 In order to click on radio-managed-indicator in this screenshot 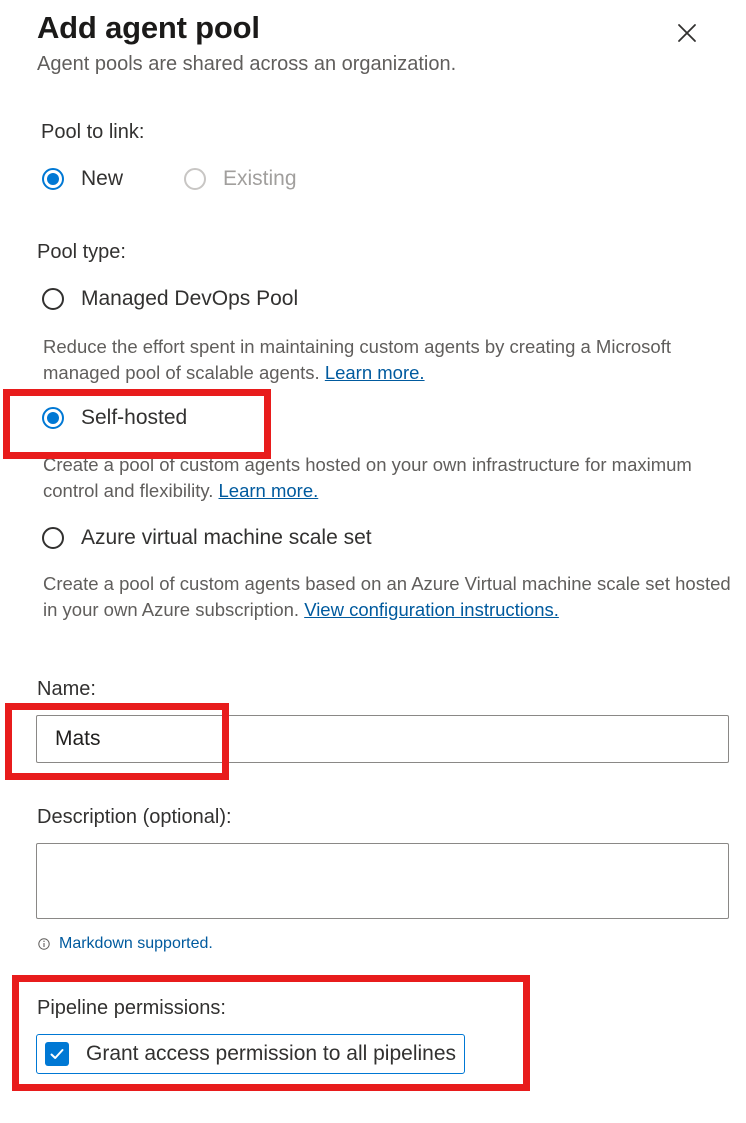, I will do `click(53, 299)`.